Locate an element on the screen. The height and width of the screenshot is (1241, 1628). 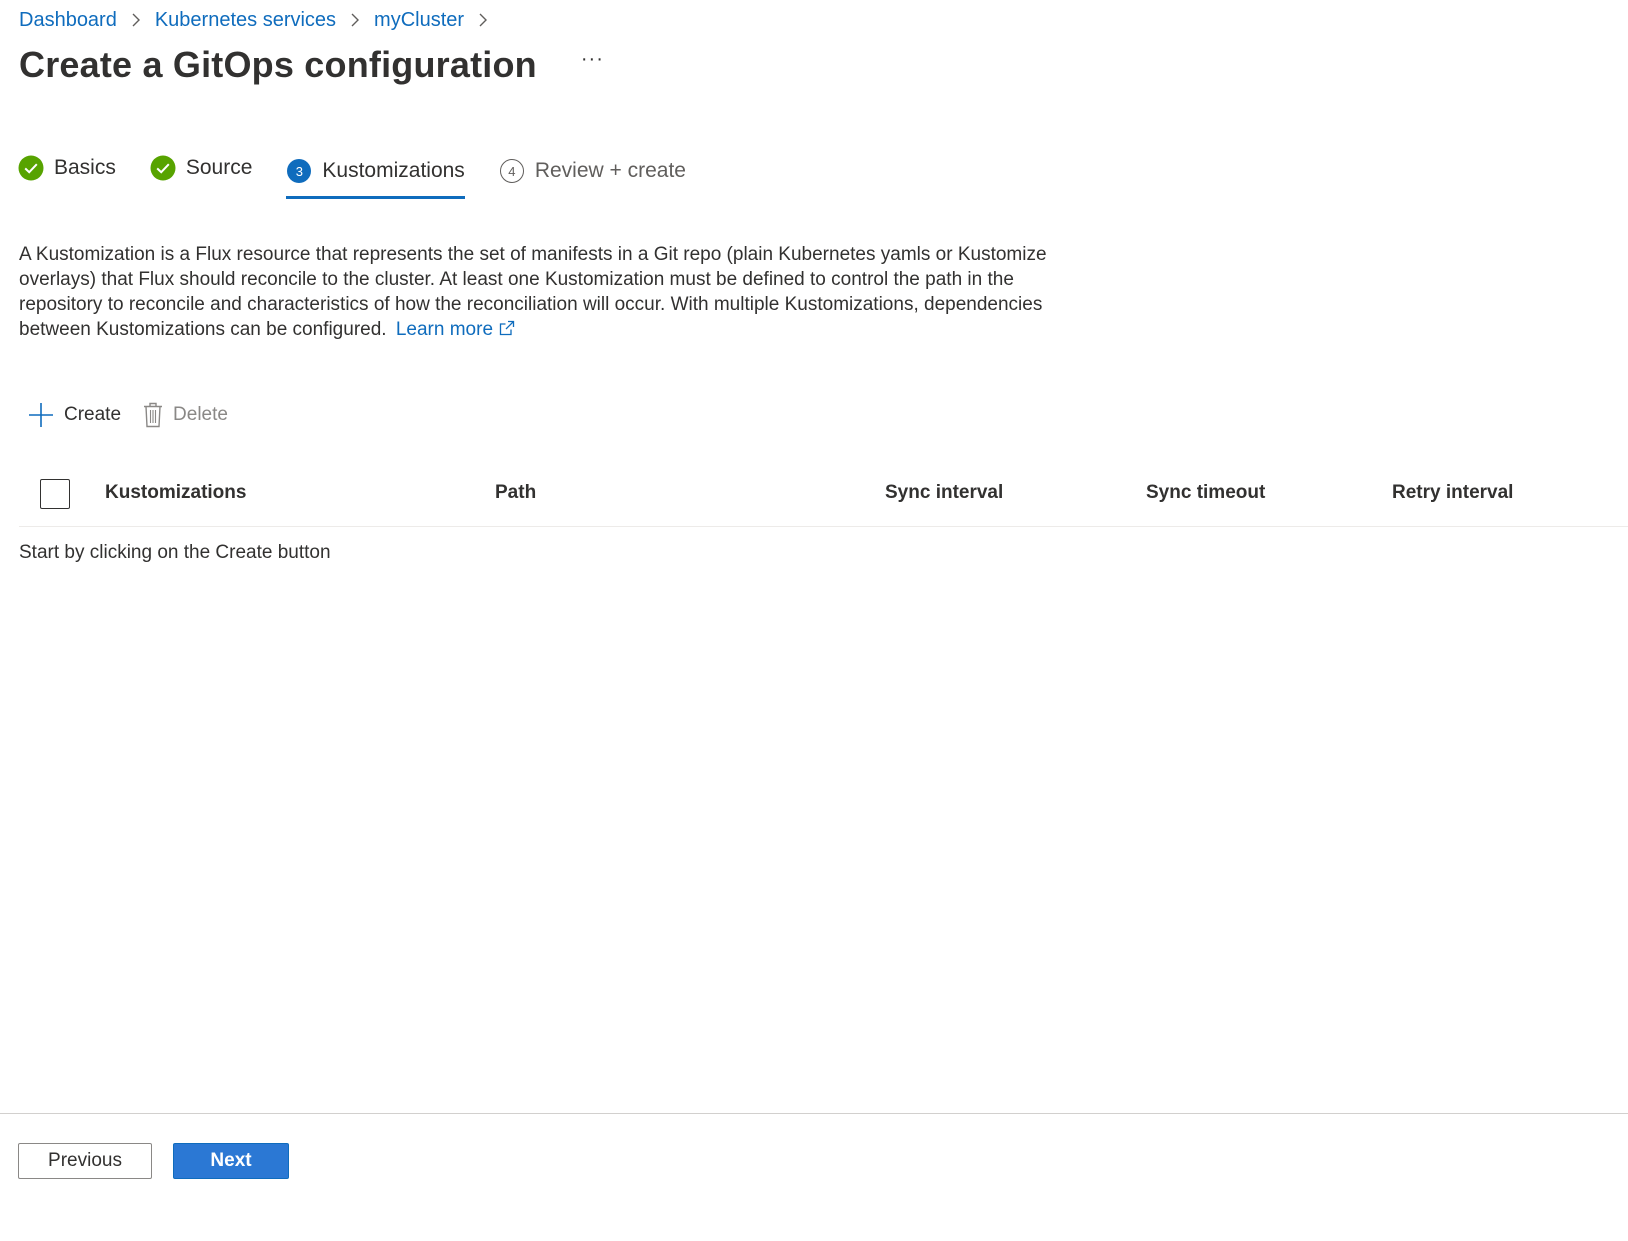
learn-more-link: Learn more is located at coordinates (455, 329).